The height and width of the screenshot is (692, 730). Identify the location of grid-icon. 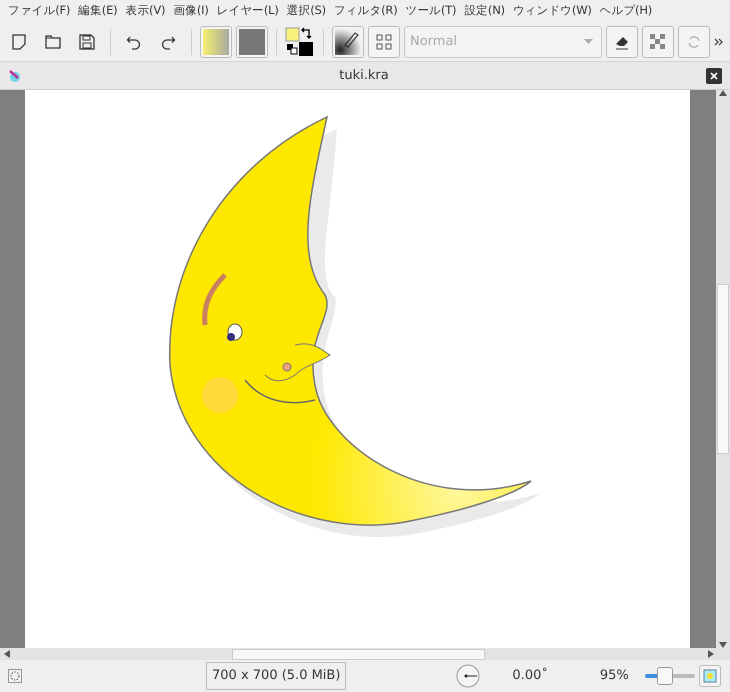
(384, 42).